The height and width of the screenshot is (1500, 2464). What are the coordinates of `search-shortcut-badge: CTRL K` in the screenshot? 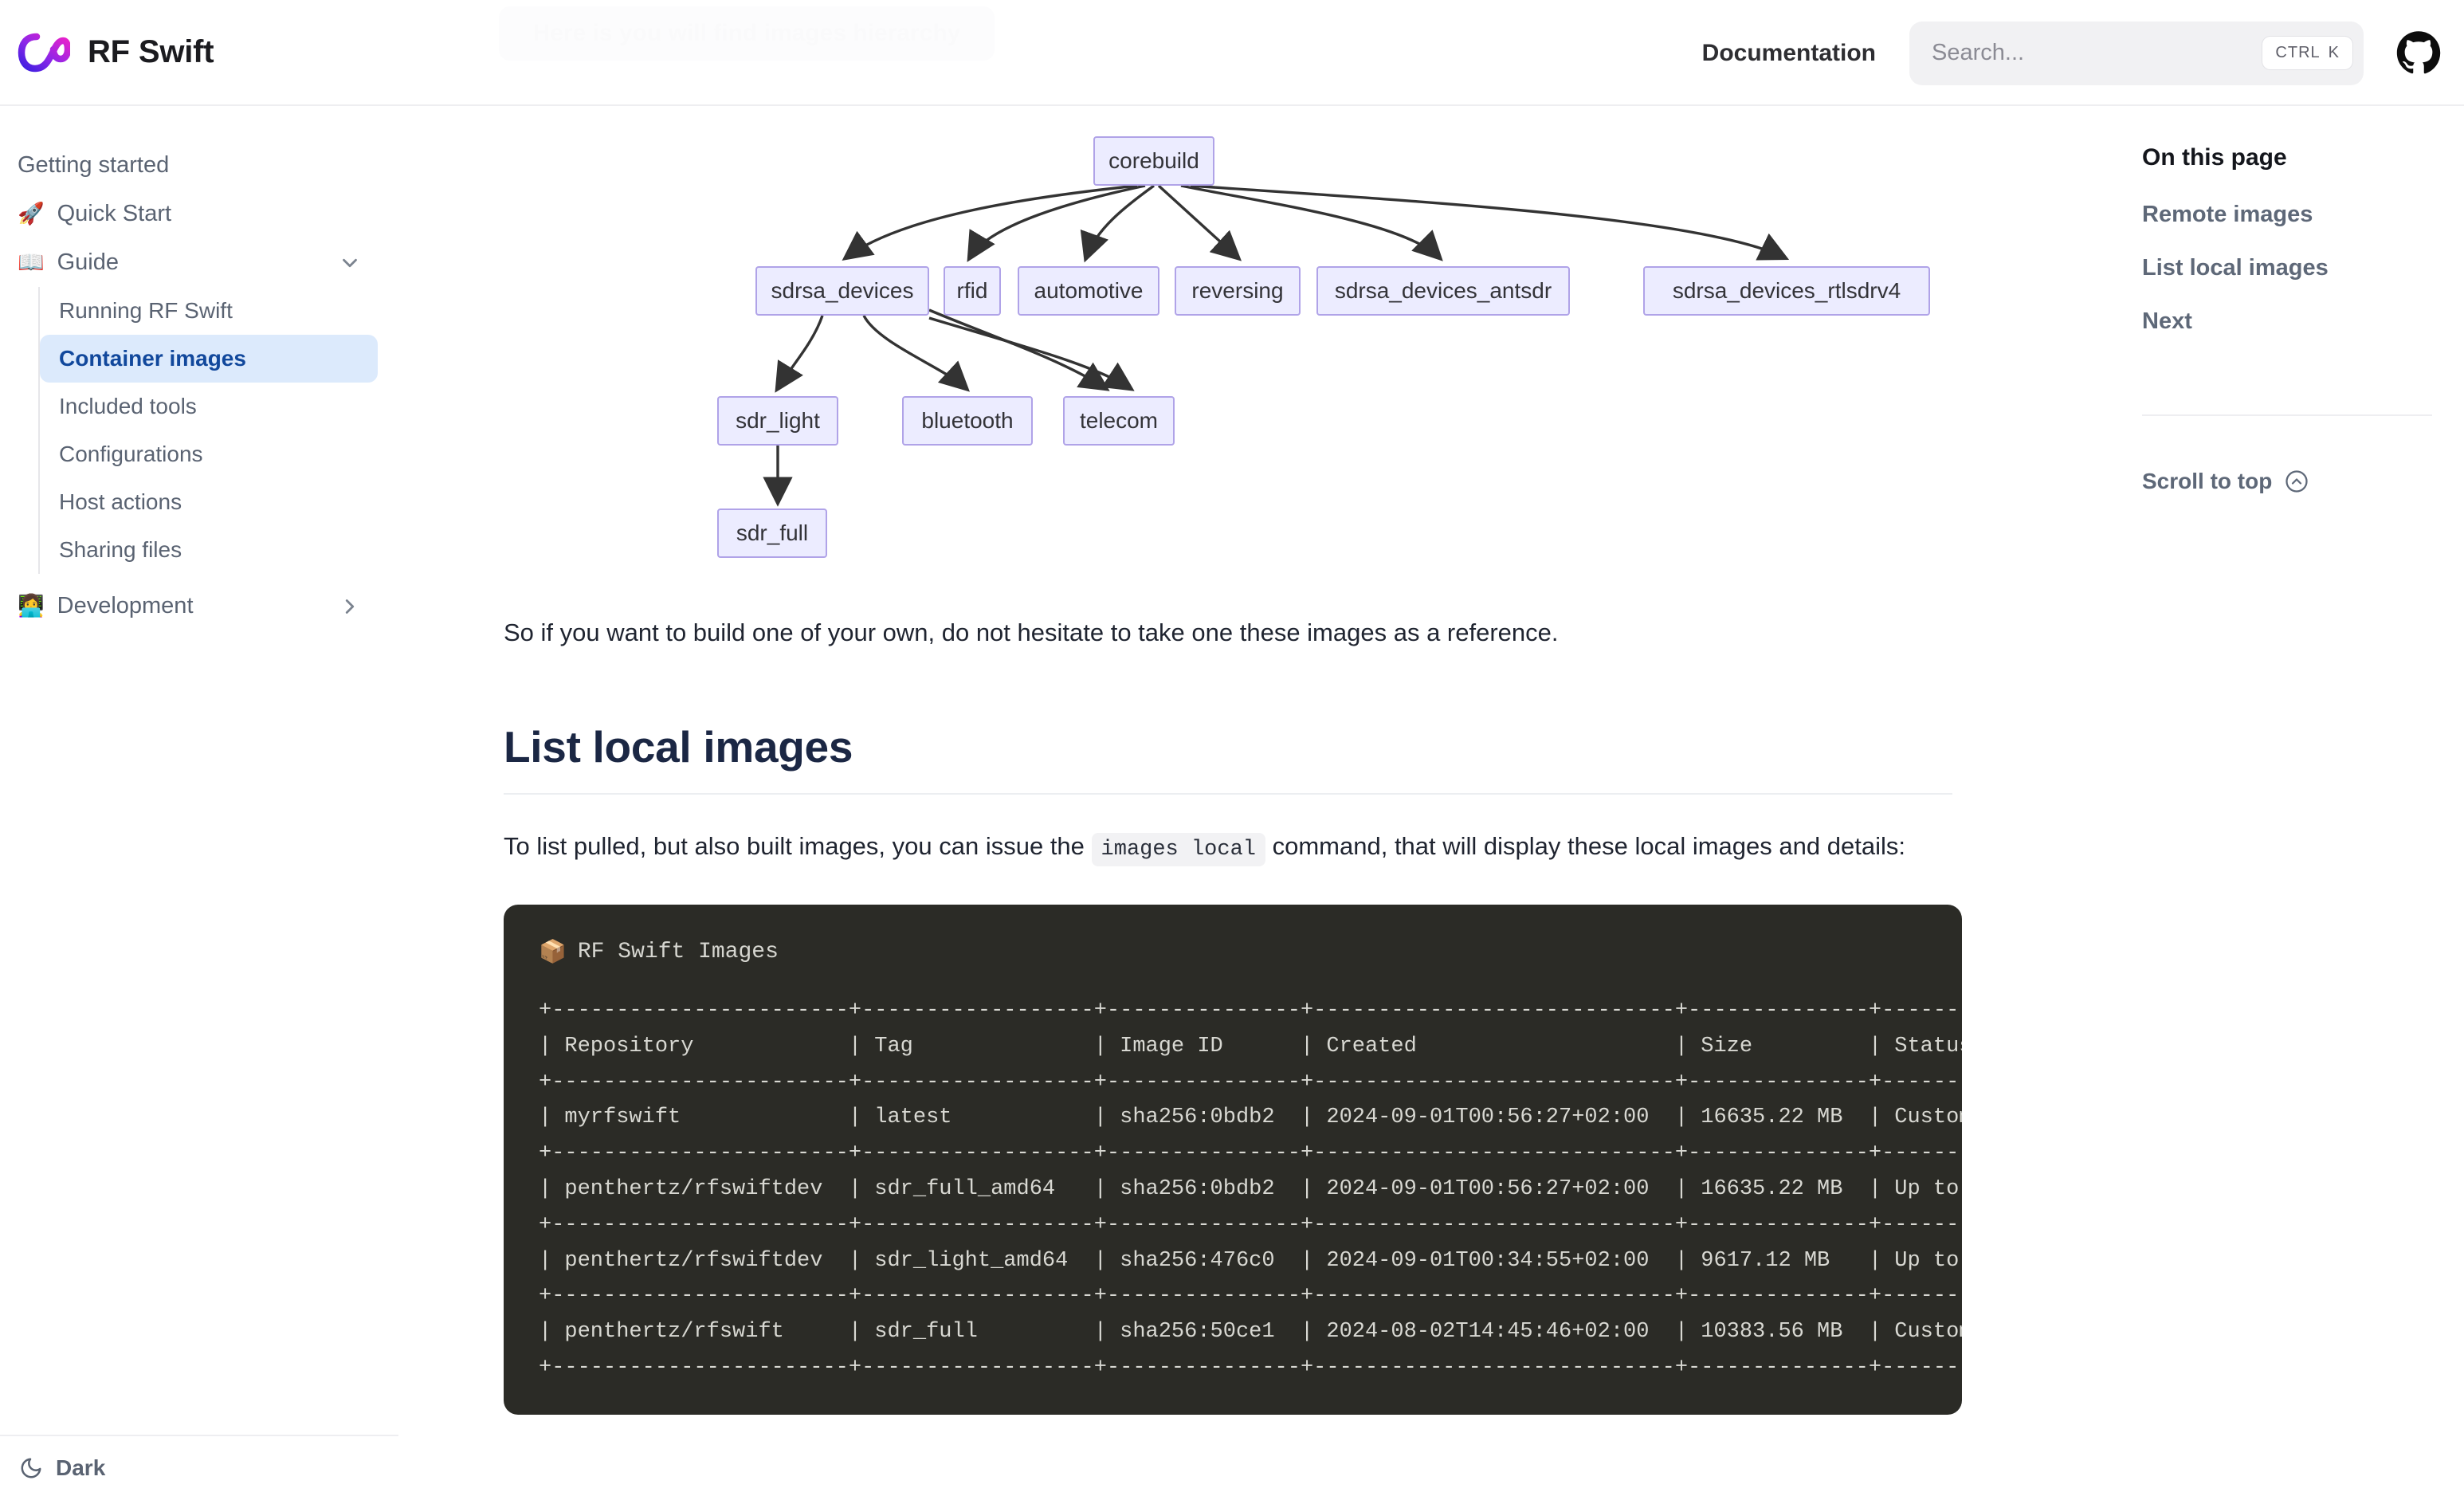 It's located at (2307, 53).